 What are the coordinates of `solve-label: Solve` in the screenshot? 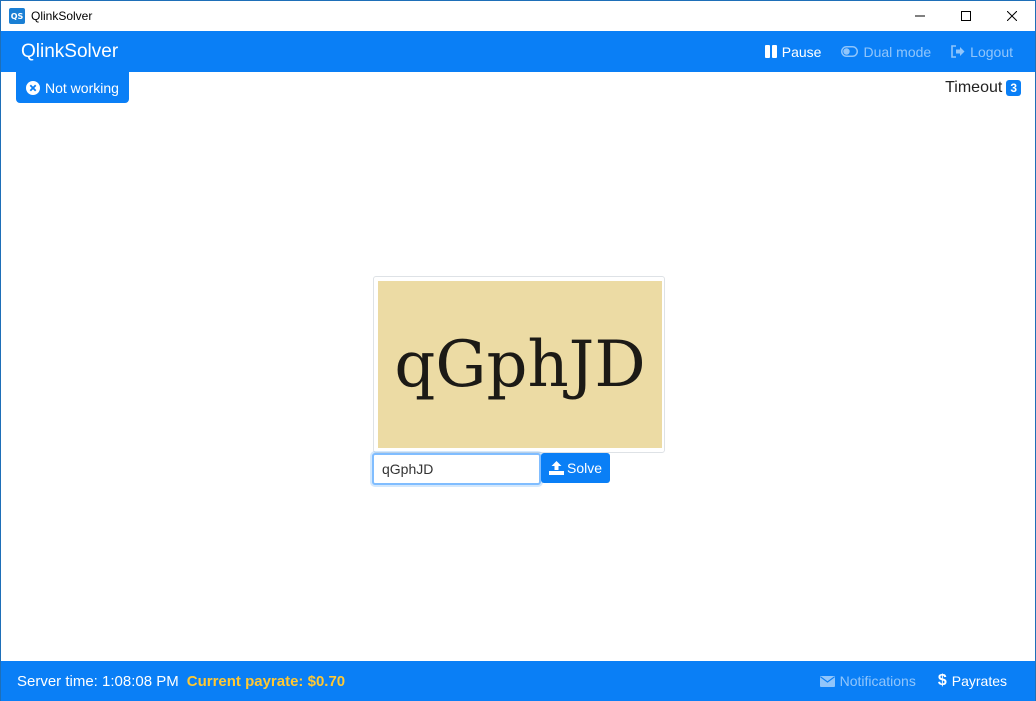 It's located at (585, 468).